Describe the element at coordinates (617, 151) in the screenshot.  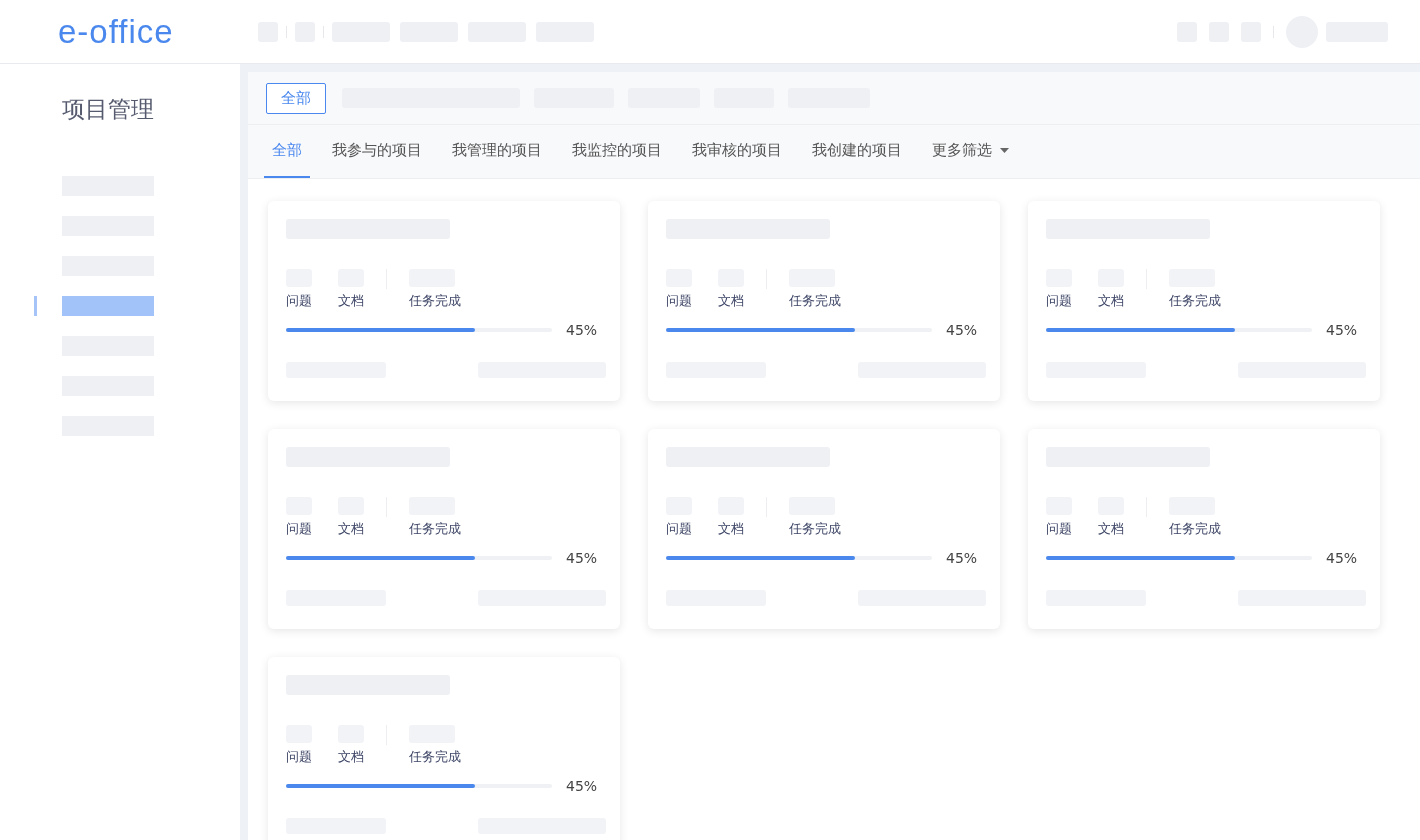
I see `tab: 我监控的项目` at that location.